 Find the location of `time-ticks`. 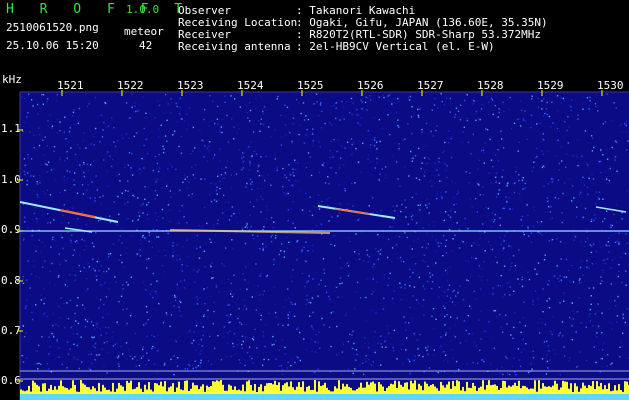

time-ticks is located at coordinates (332, 93).